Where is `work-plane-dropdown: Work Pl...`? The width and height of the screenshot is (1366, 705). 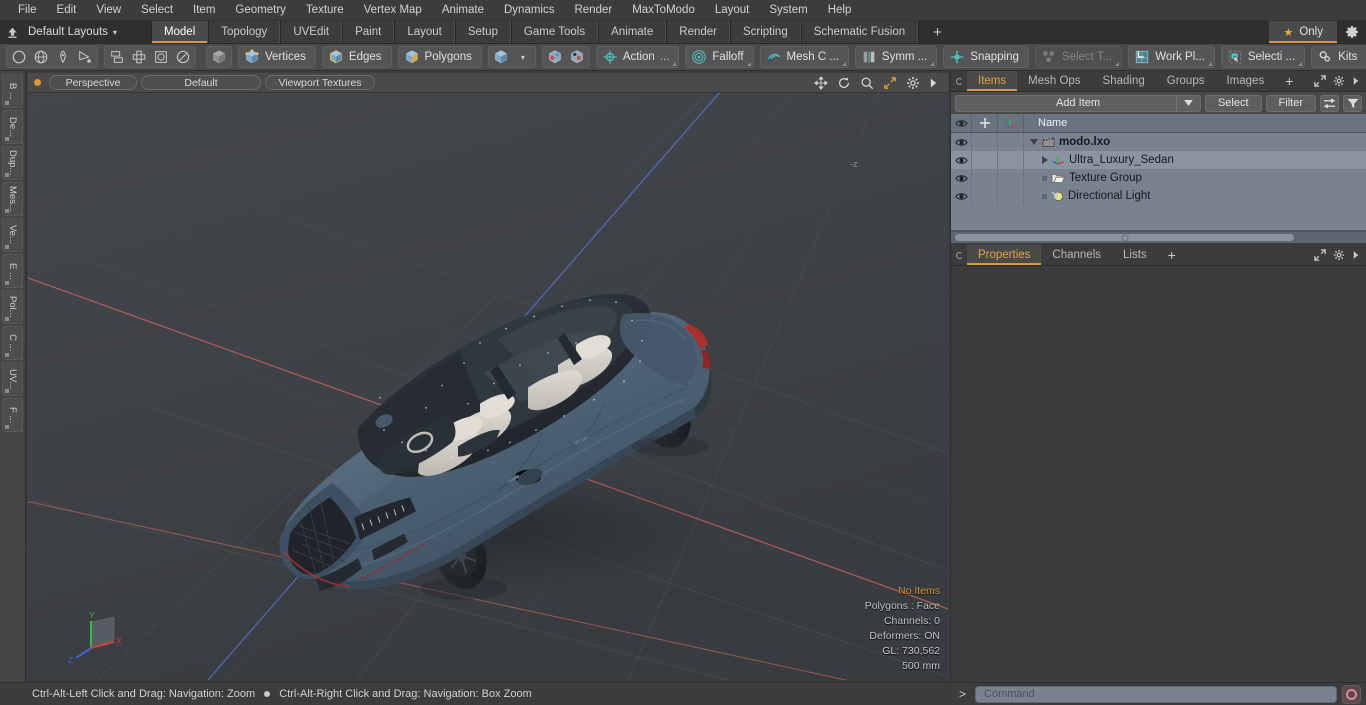 work-plane-dropdown: Work Pl... is located at coordinates (1171, 57).